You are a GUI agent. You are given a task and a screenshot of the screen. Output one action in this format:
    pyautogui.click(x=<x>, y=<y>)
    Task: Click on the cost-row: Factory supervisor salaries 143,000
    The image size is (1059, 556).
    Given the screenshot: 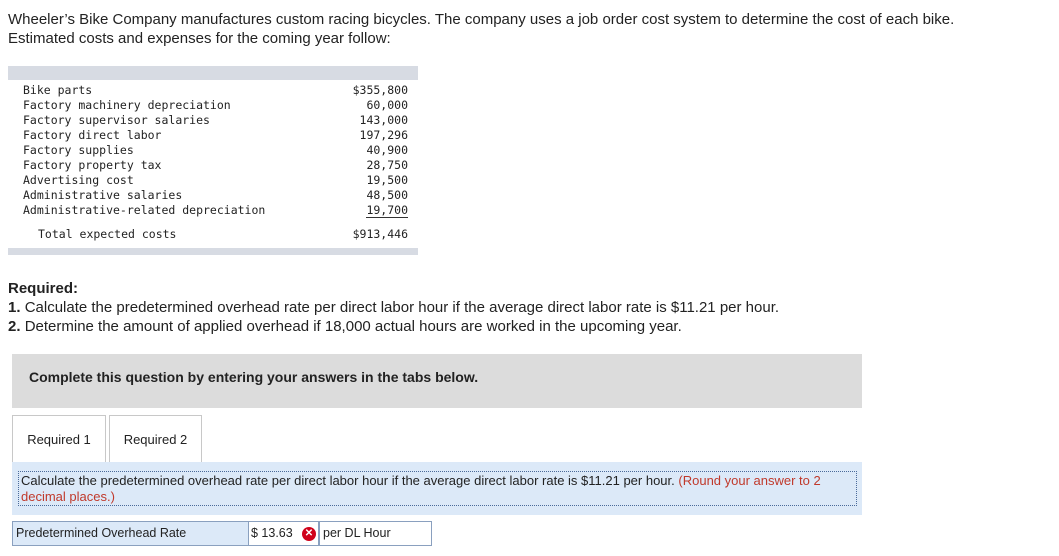 What is the action you would take?
    pyautogui.click(x=213, y=120)
    